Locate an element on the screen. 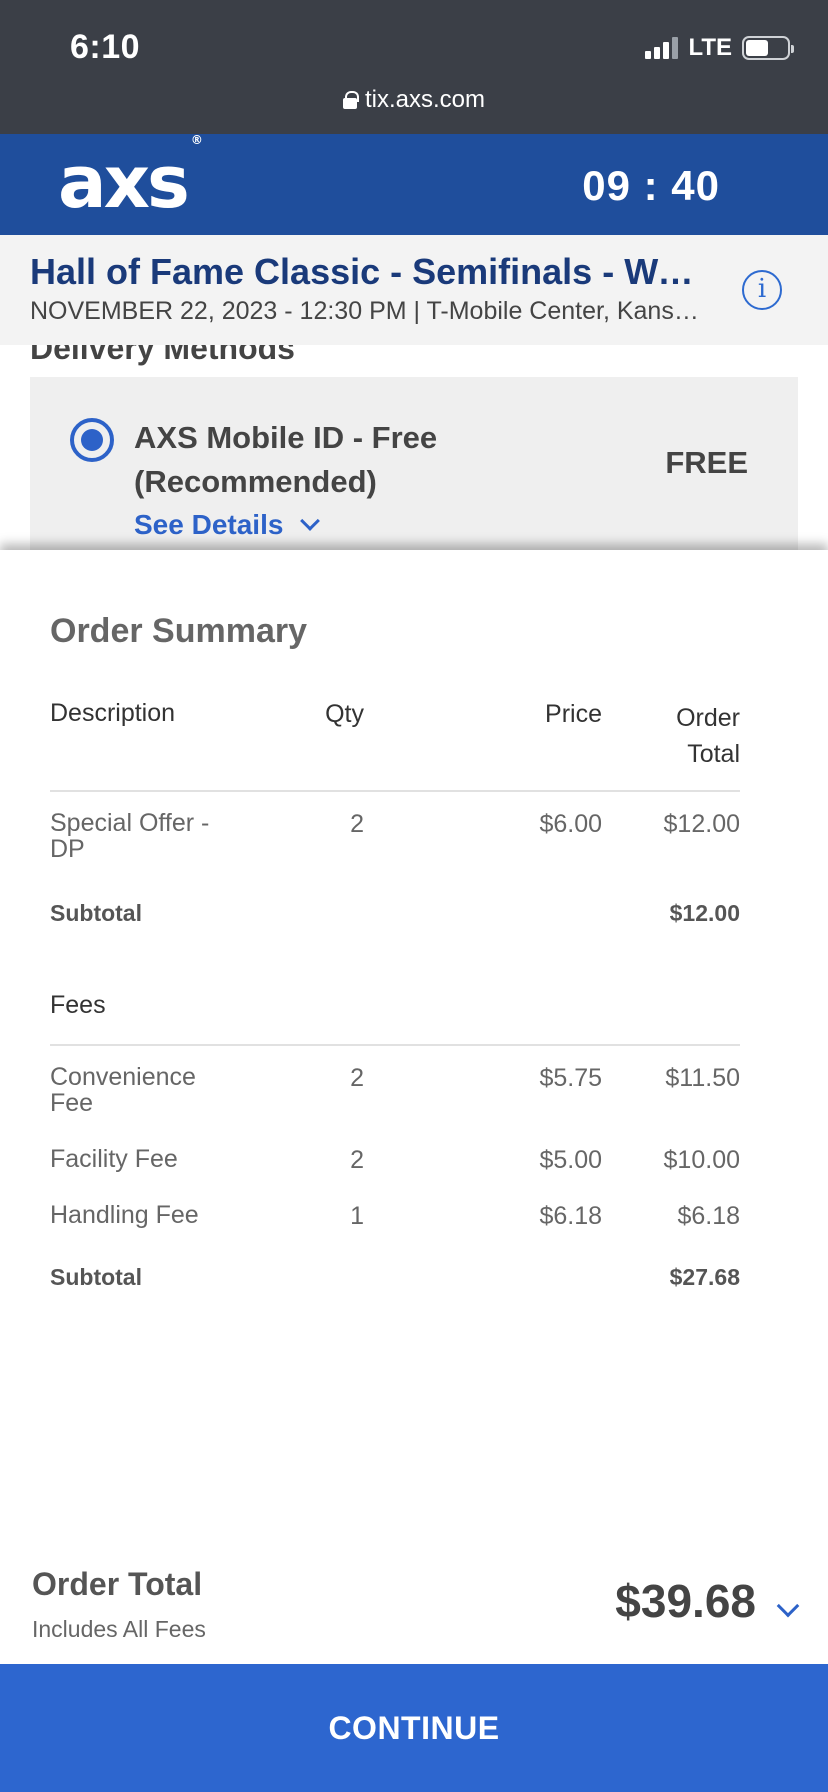 The width and height of the screenshot is (828, 1792). see-details-link: See Details is located at coordinates (227, 525).